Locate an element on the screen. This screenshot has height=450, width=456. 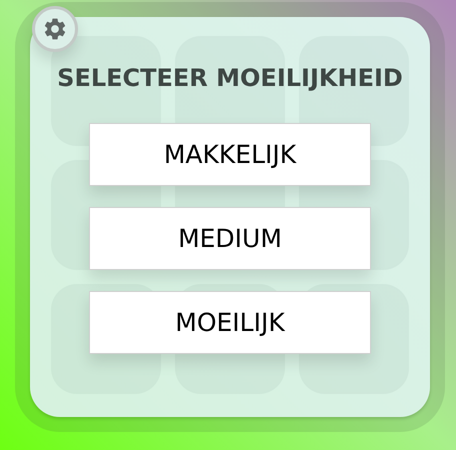
difficulty-button: MEDIUM is located at coordinates (230, 238).